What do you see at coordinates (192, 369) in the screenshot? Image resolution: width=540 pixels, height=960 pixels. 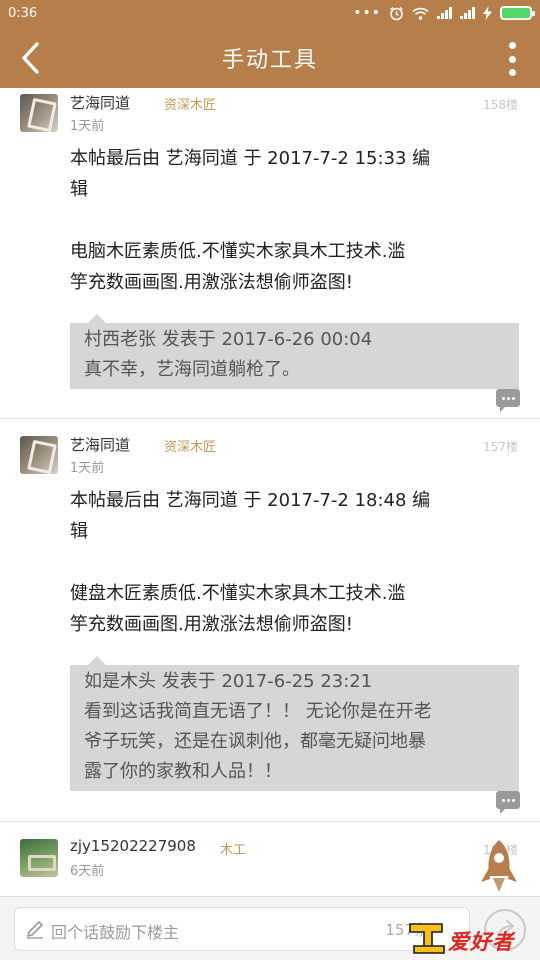 I see `quote-line: 真不幸，艺海同道躺枪了。` at bounding box center [192, 369].